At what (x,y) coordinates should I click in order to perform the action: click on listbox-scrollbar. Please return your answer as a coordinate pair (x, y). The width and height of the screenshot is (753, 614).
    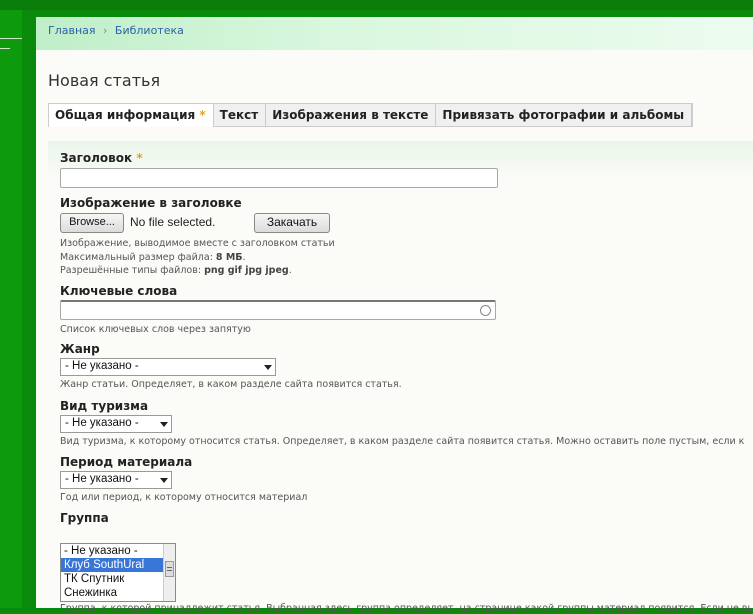
    Looking at the image, I should click on (169, 572).